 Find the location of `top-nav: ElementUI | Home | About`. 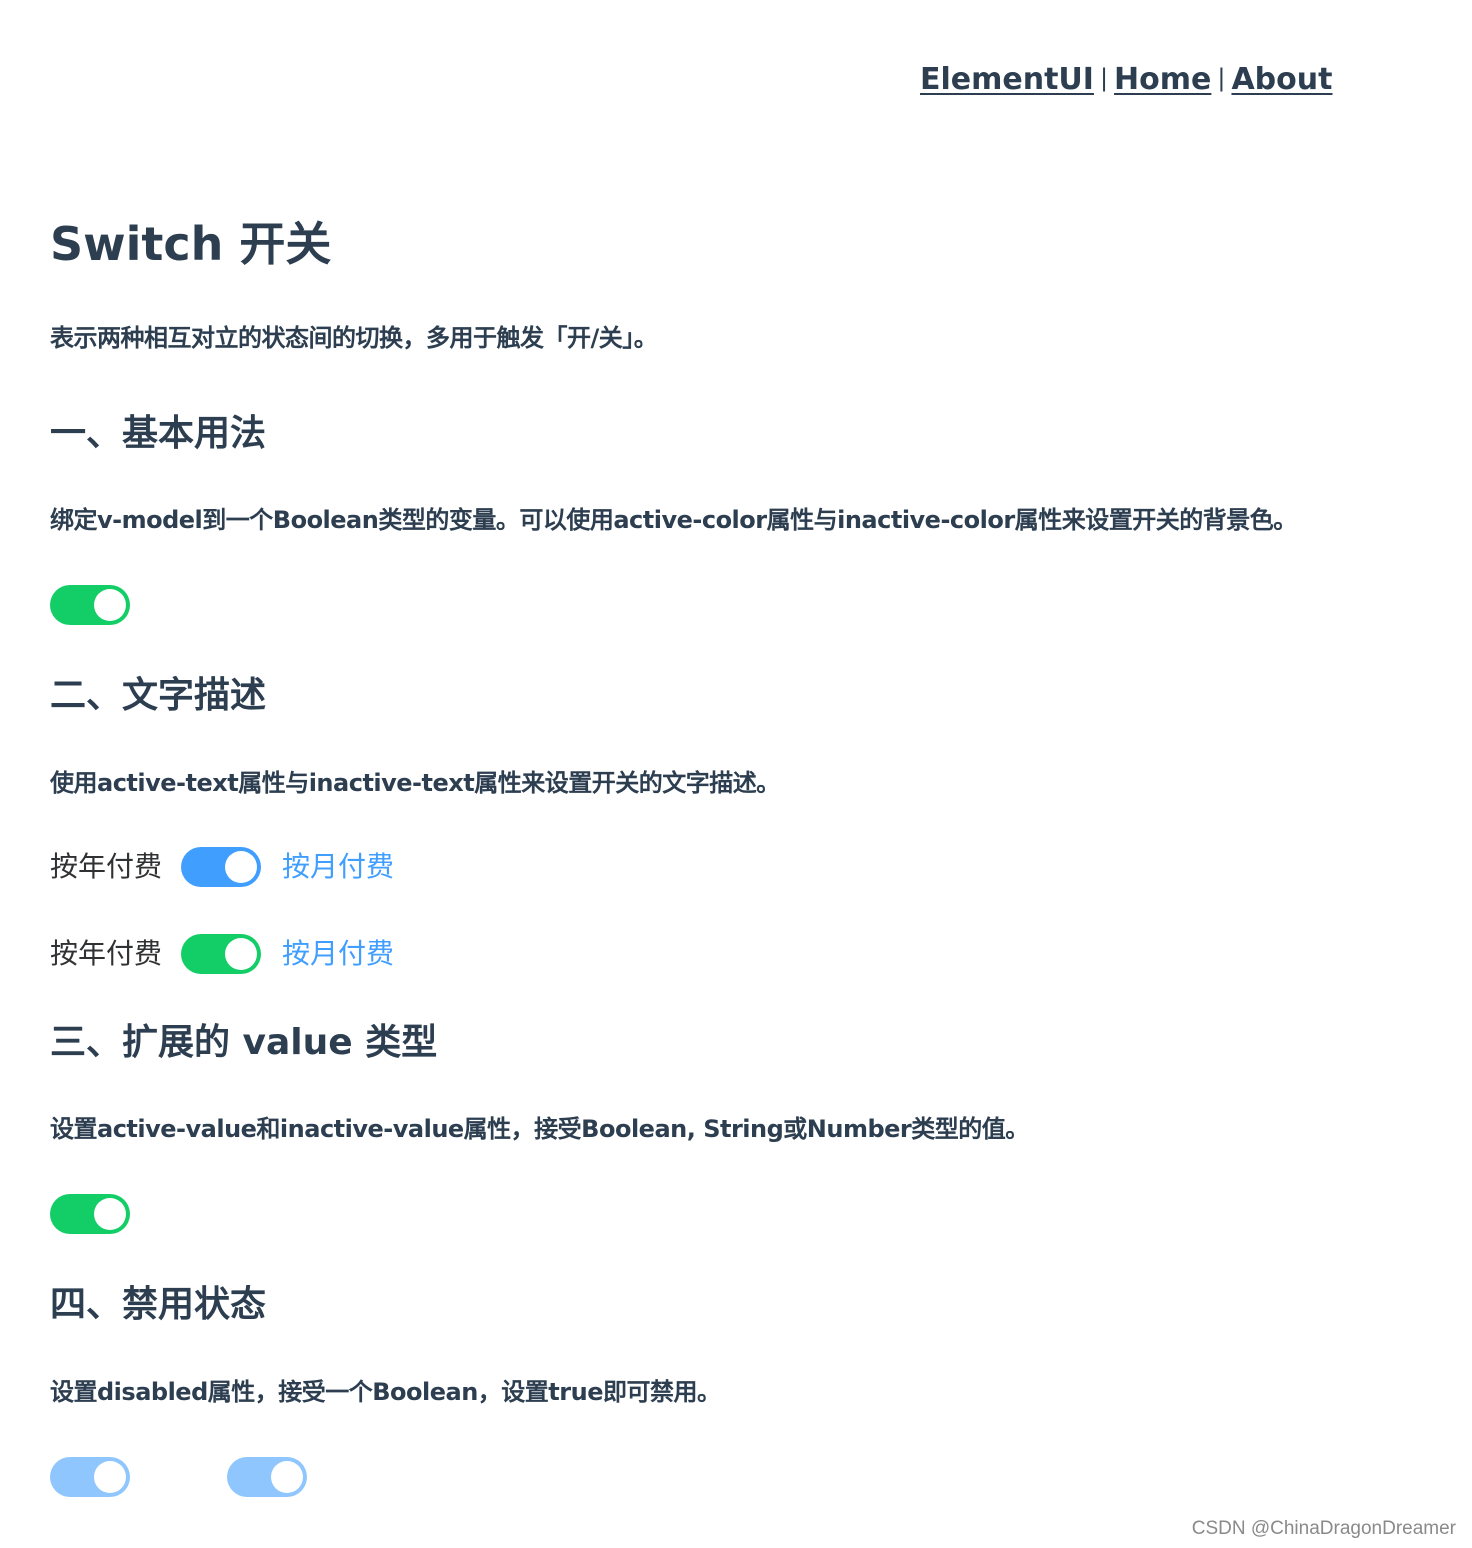

top-nav: ElementUI | Home | About is located at coordinates (1126, 79).